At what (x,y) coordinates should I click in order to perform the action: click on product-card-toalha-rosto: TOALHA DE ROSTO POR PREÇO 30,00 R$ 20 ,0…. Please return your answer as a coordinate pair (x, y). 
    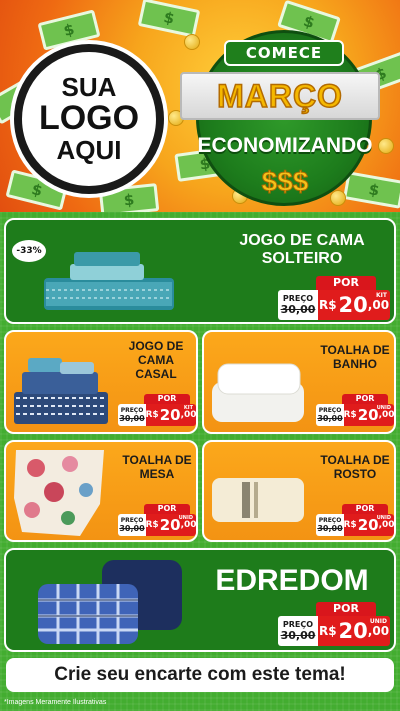
    Looking at the image, I should click on (299, 491).